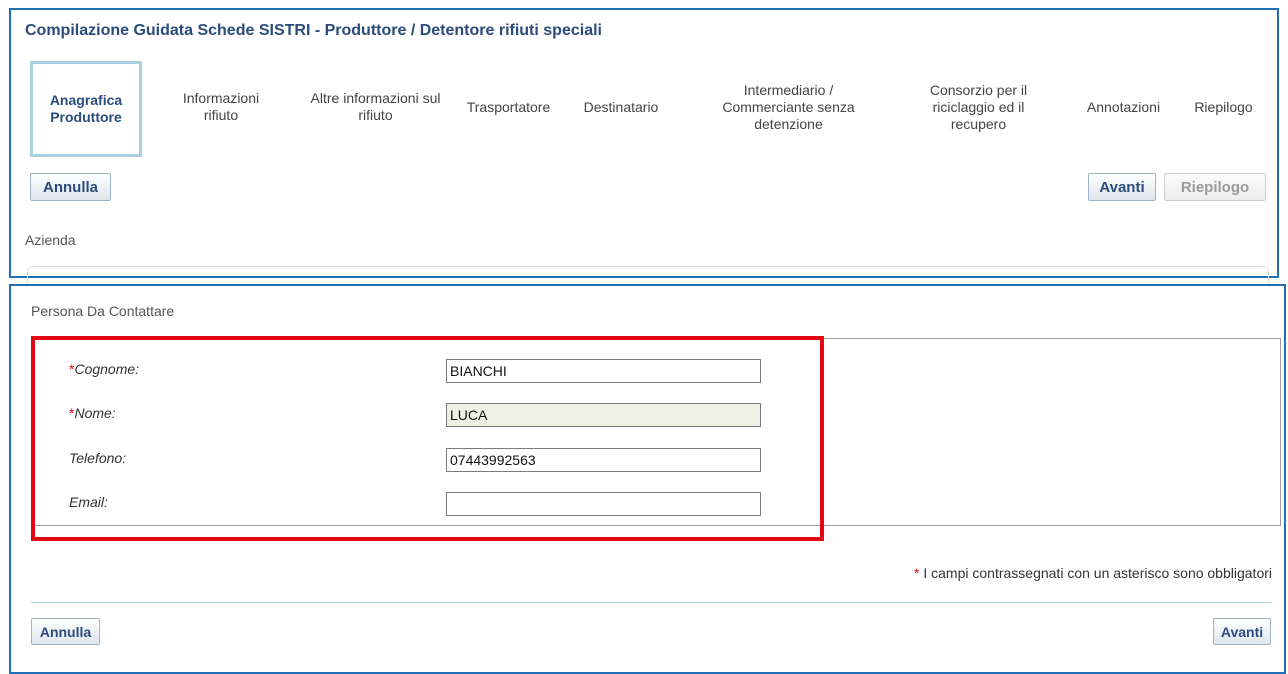 The height and width of the screenshot is (674, 1288). I want to click on step-label: Trasportatore, so click(508, 107).